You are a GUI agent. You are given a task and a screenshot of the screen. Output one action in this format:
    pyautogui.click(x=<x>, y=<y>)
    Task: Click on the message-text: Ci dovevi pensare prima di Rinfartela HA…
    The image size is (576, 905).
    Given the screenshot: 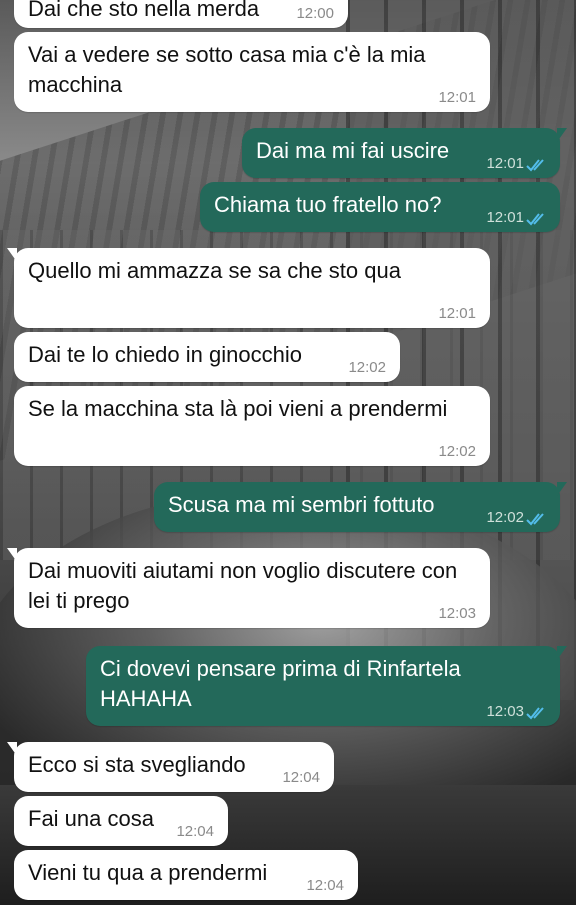 What is the action you would take?
    pyautogui.click(x=283, y=683)
    